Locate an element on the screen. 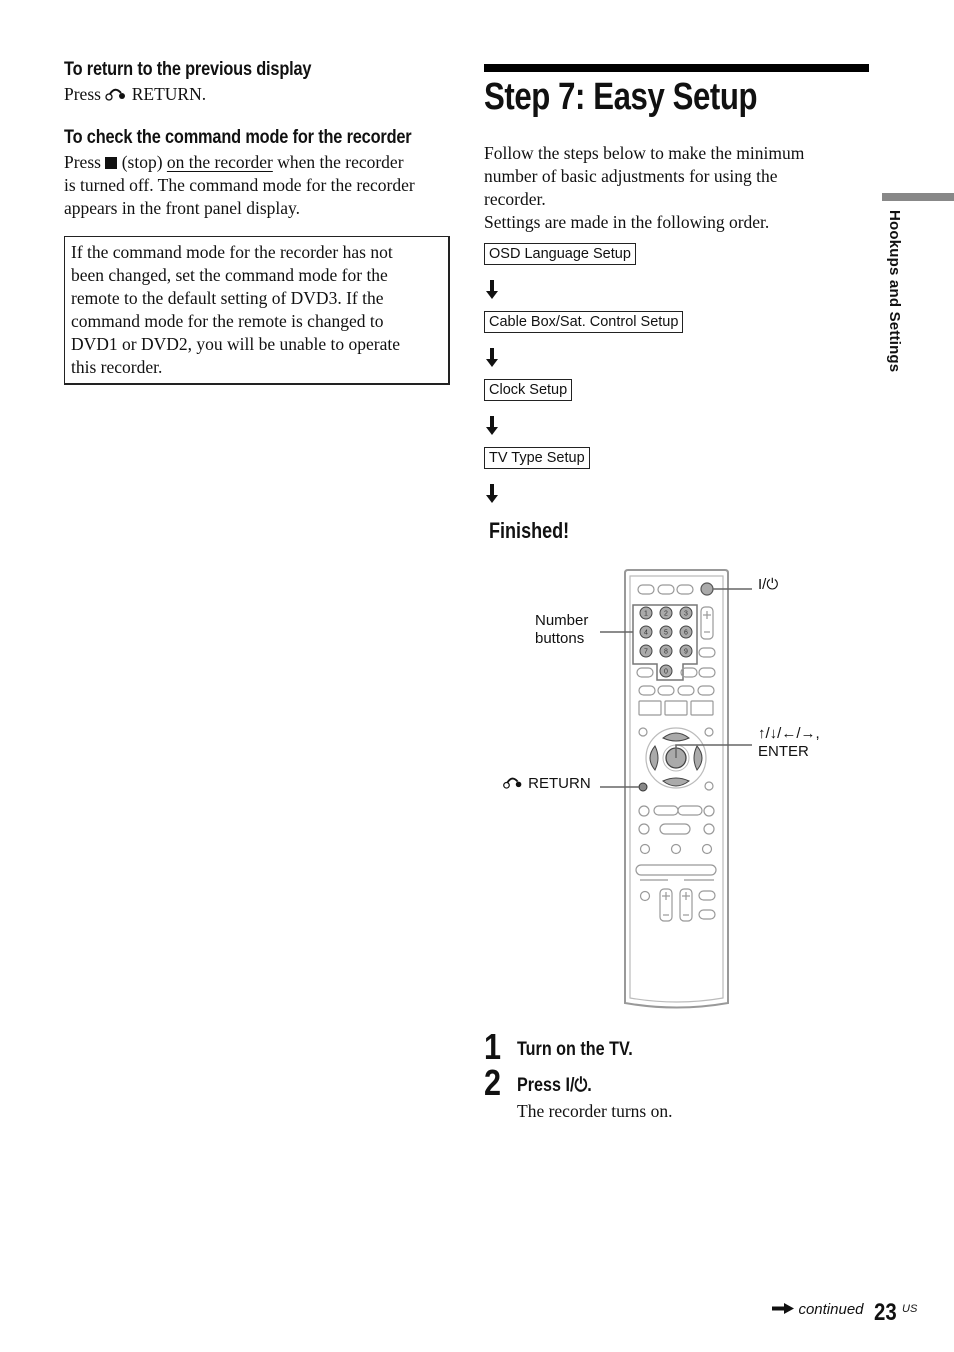 The width and height of the screenshot is (954, 1352). stop-icon is located at coordinates (111, 163).